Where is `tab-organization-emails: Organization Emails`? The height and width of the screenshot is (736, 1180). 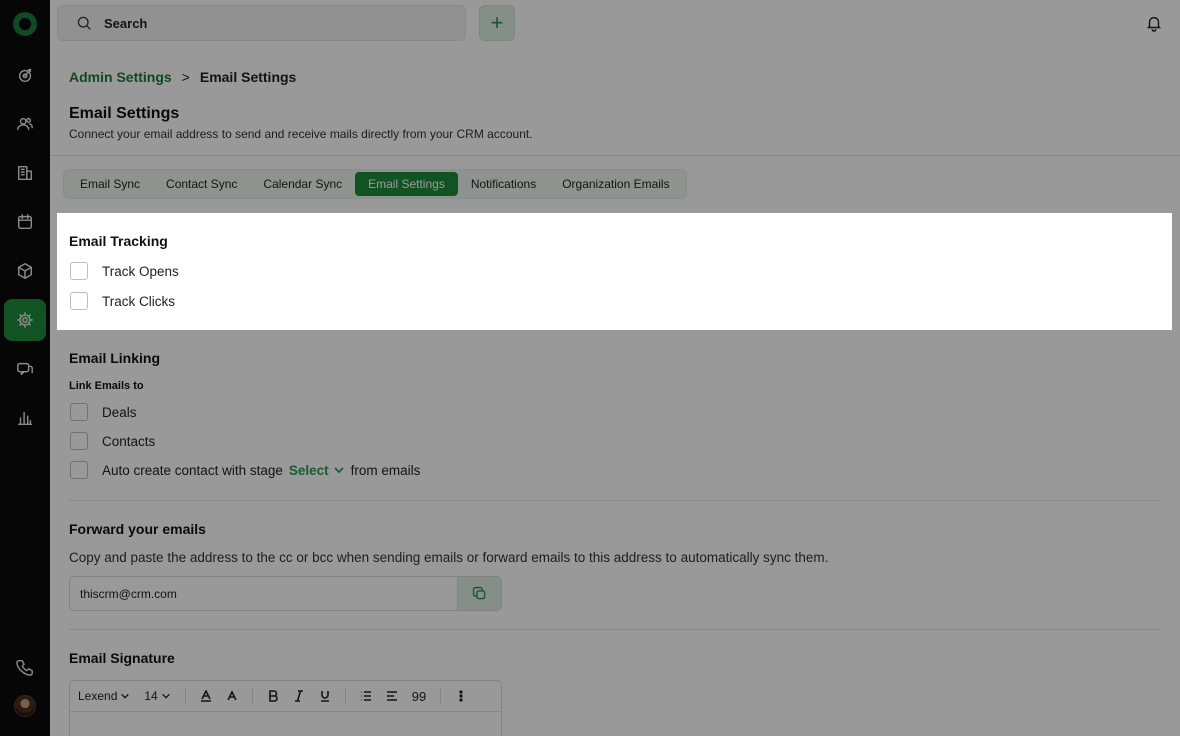
tab-organization-emails: Organization Emails is located at coordinates (615, 184).